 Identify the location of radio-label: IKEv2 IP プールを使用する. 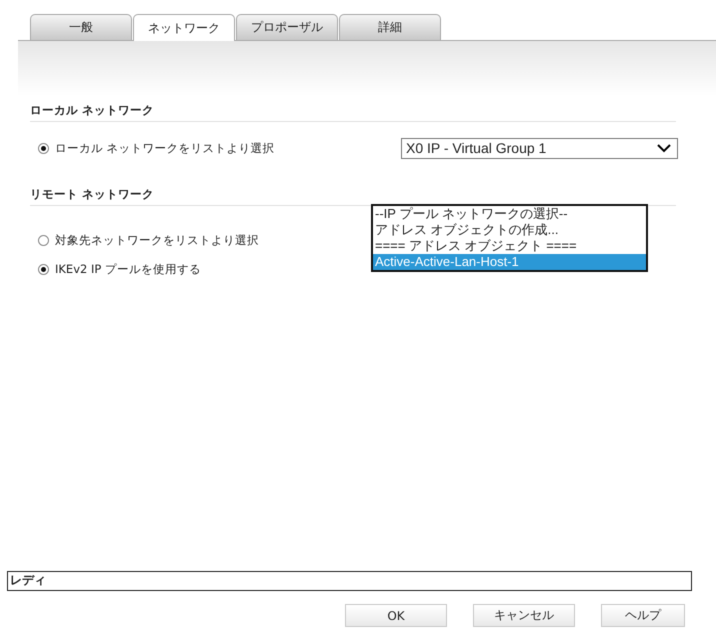
(128, 269).